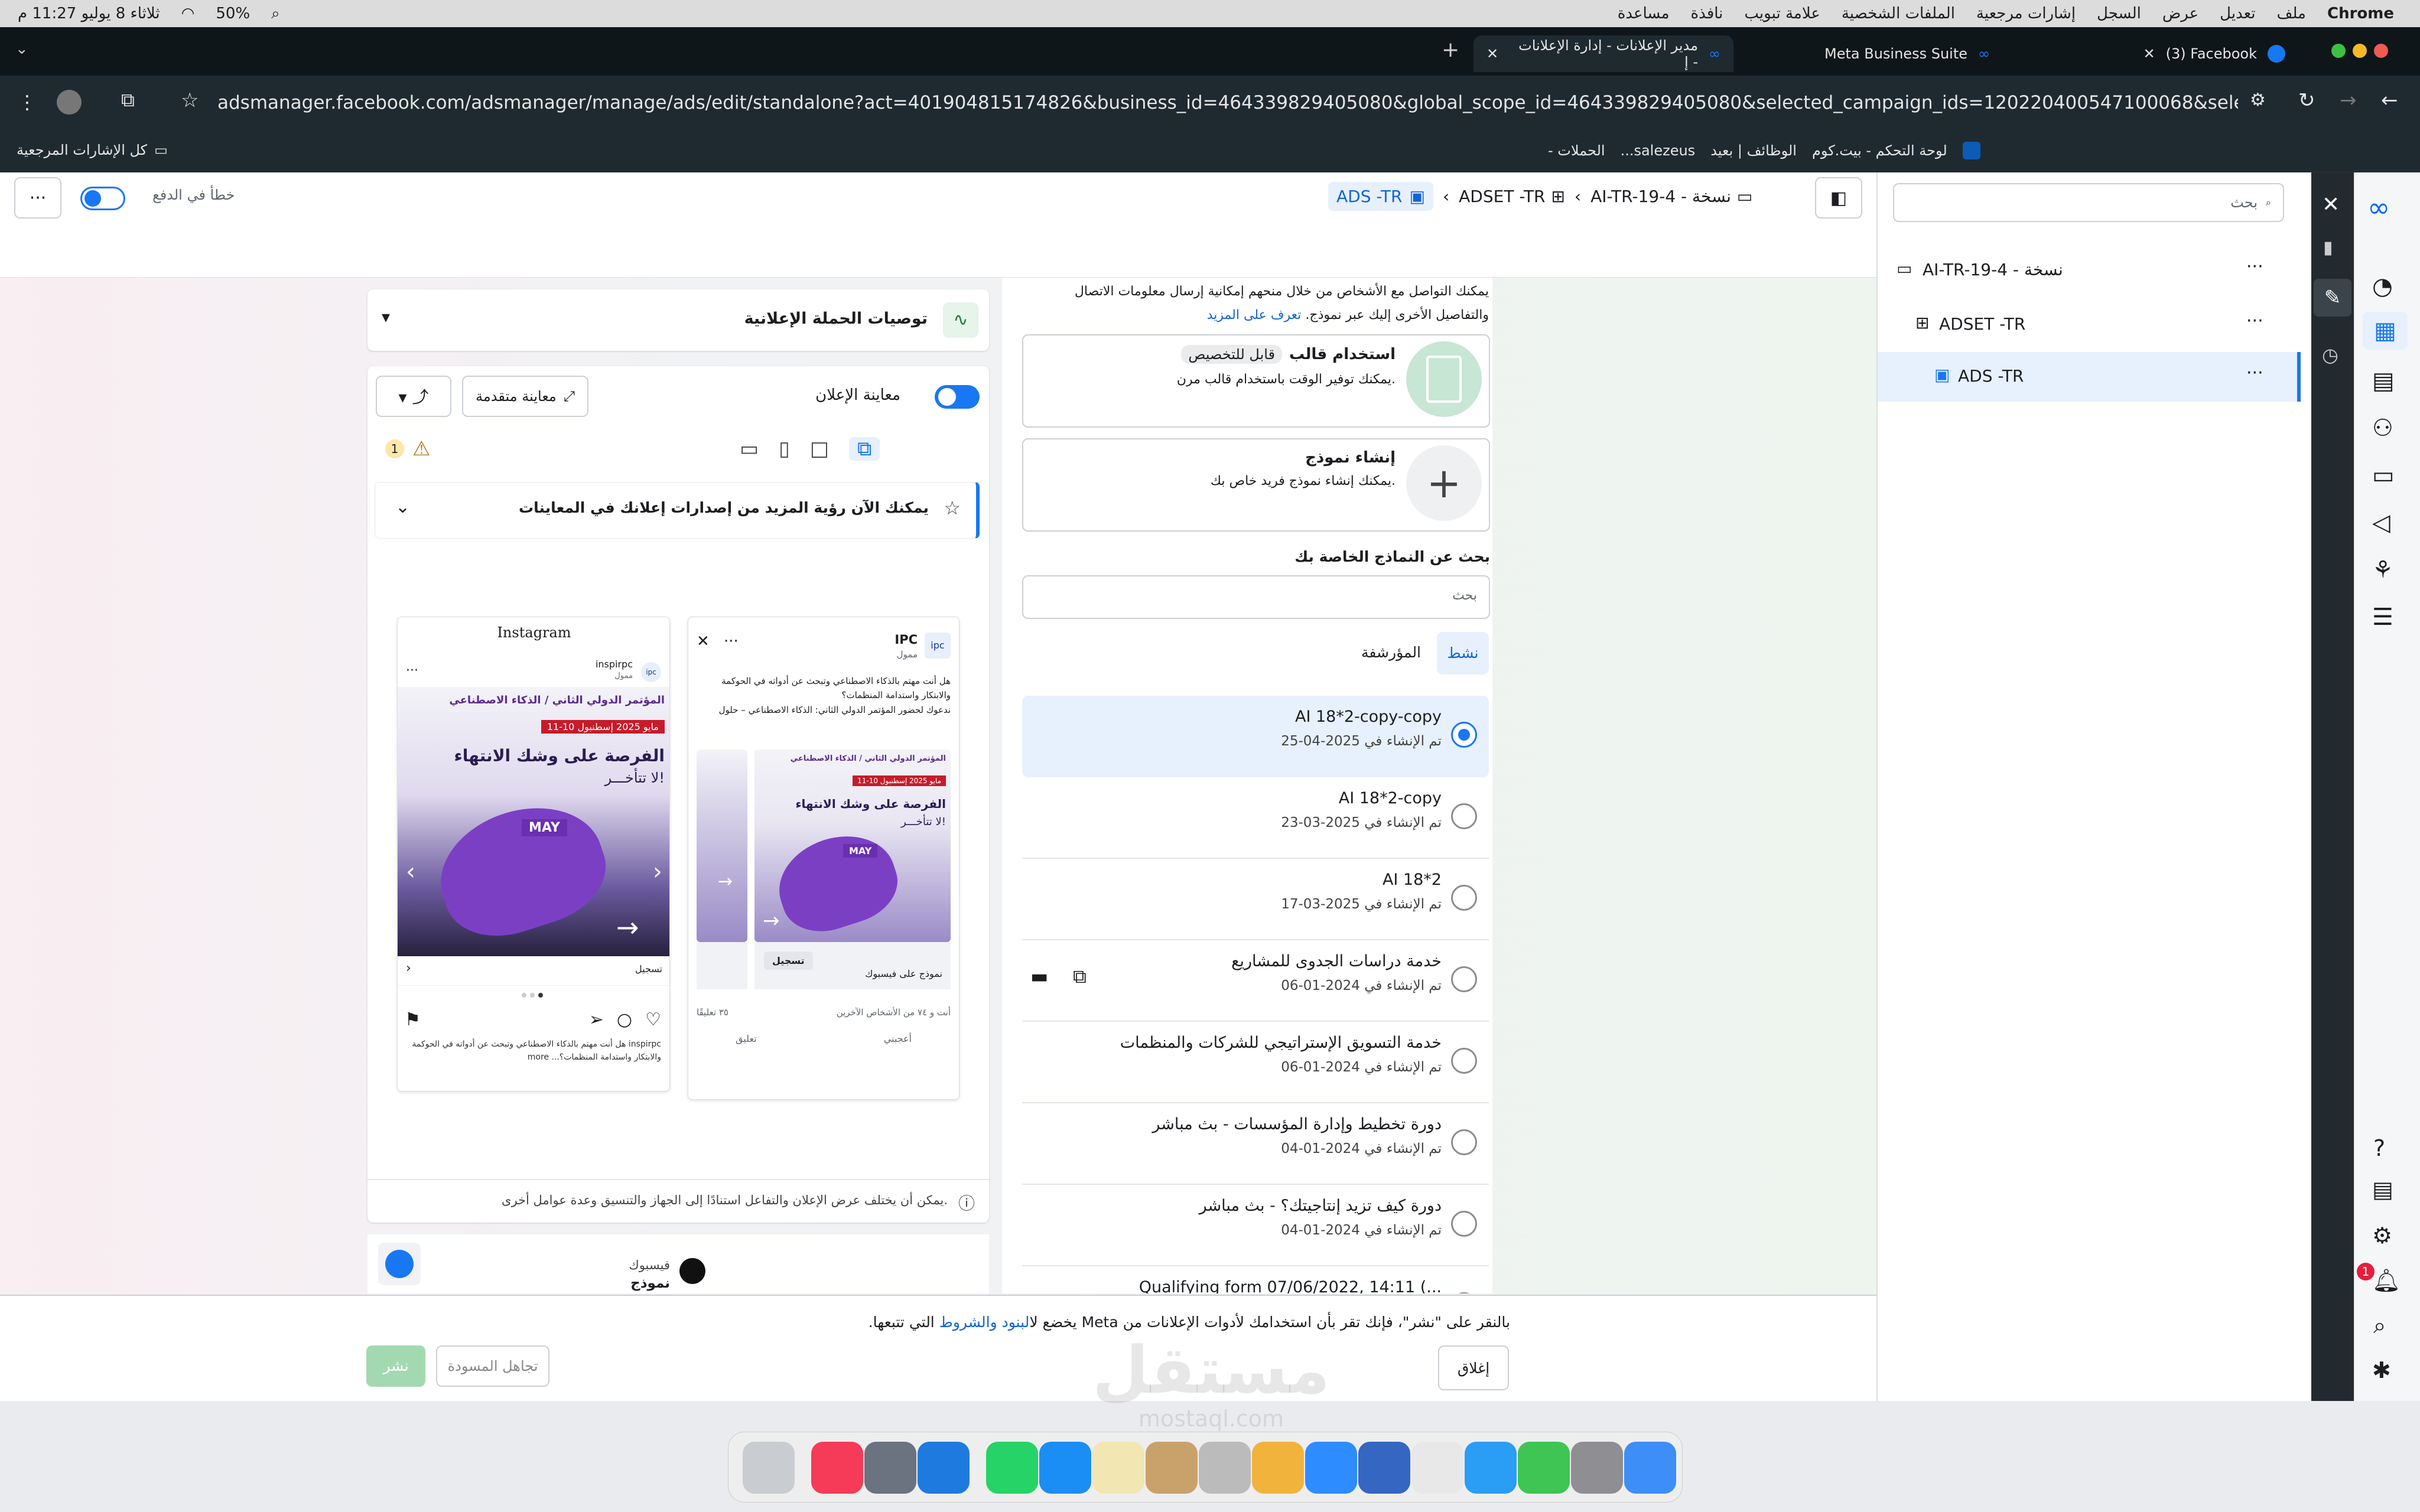 The image size is (2420, 1512). Describe the element at coordinates (1473, 1367) in the screenshot. I see `close-button: إغلاق` at that location.